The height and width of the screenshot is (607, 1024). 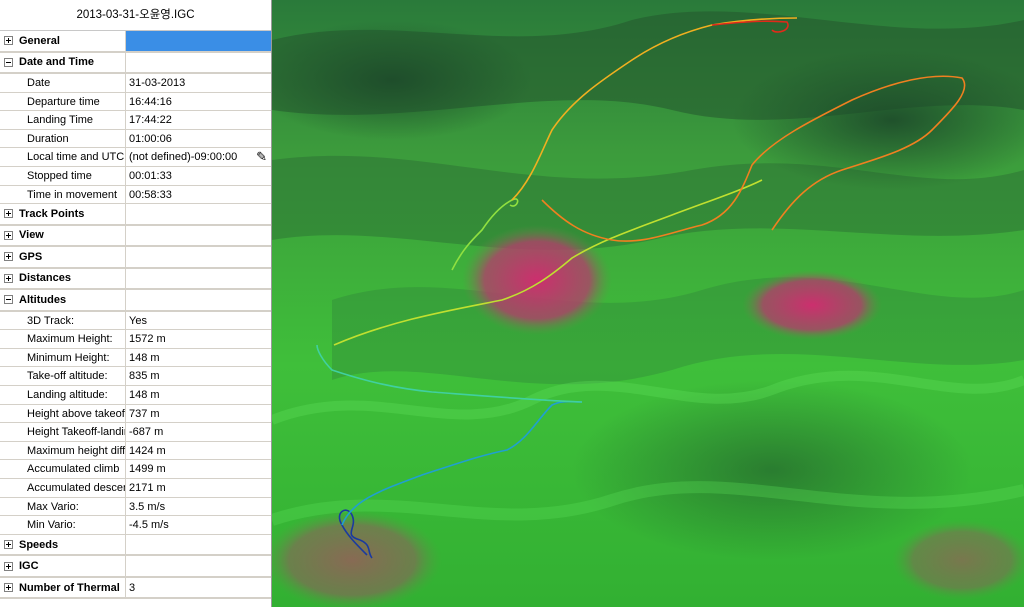 What do you see at coordinates (63, 413) in the screenshot?
I see `property-key: Height above takeoff` at bounding box center [63, 413].